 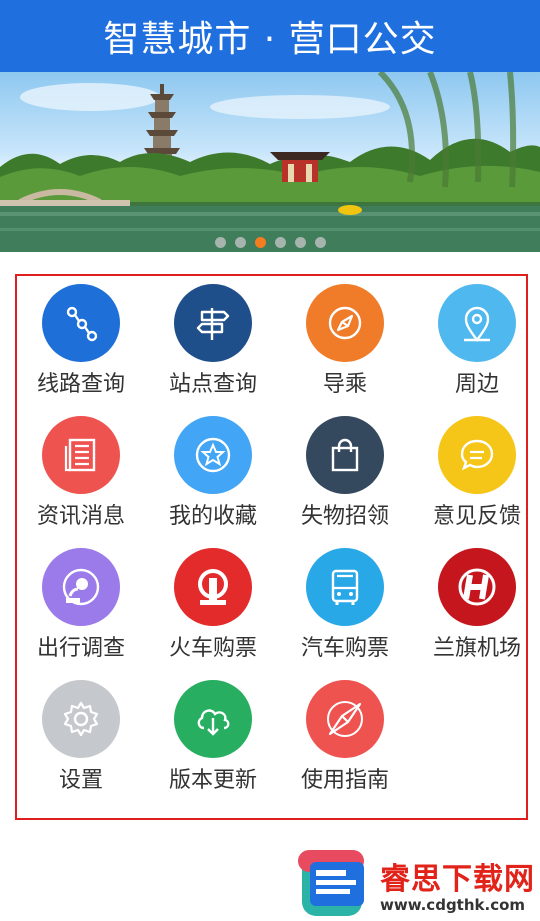 I want to click on menu-item-label: 出行调查, so click(x=80, y=648).